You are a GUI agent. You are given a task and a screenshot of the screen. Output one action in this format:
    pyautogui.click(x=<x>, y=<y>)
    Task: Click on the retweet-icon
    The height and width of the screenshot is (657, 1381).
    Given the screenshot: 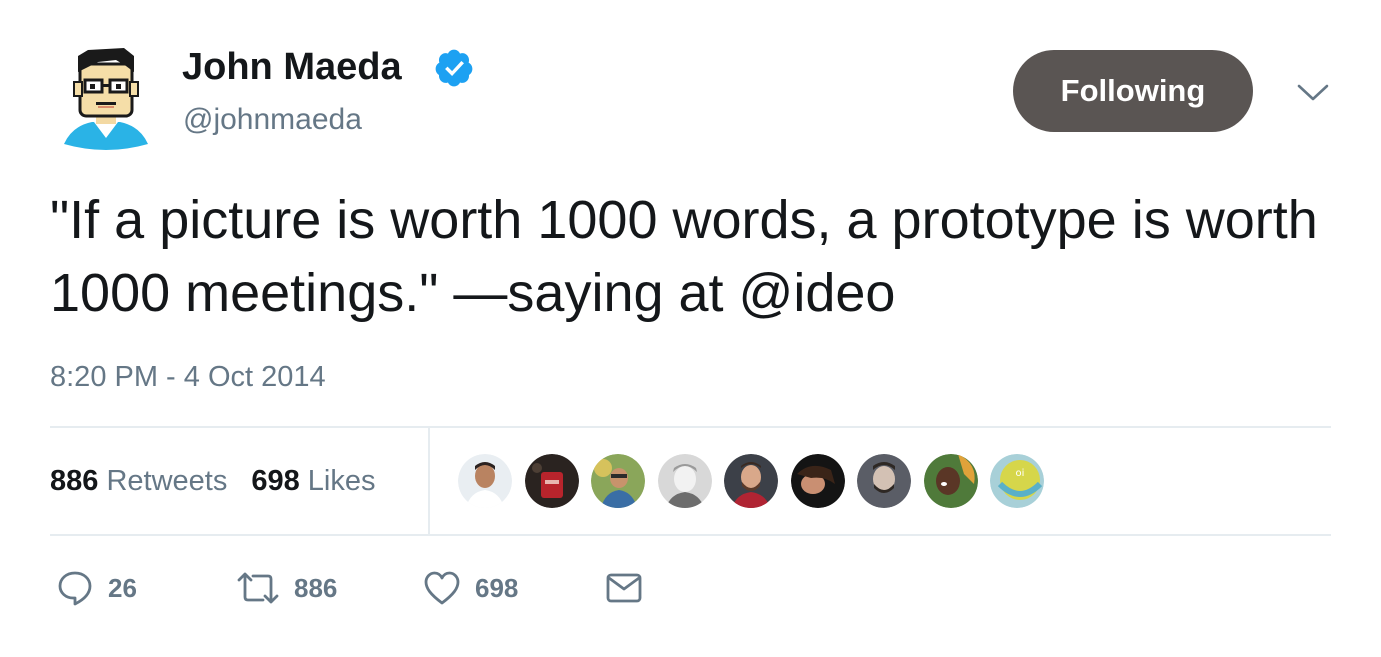 What is the action you would take?
    pyautogui.click(x=258, y=588)
    